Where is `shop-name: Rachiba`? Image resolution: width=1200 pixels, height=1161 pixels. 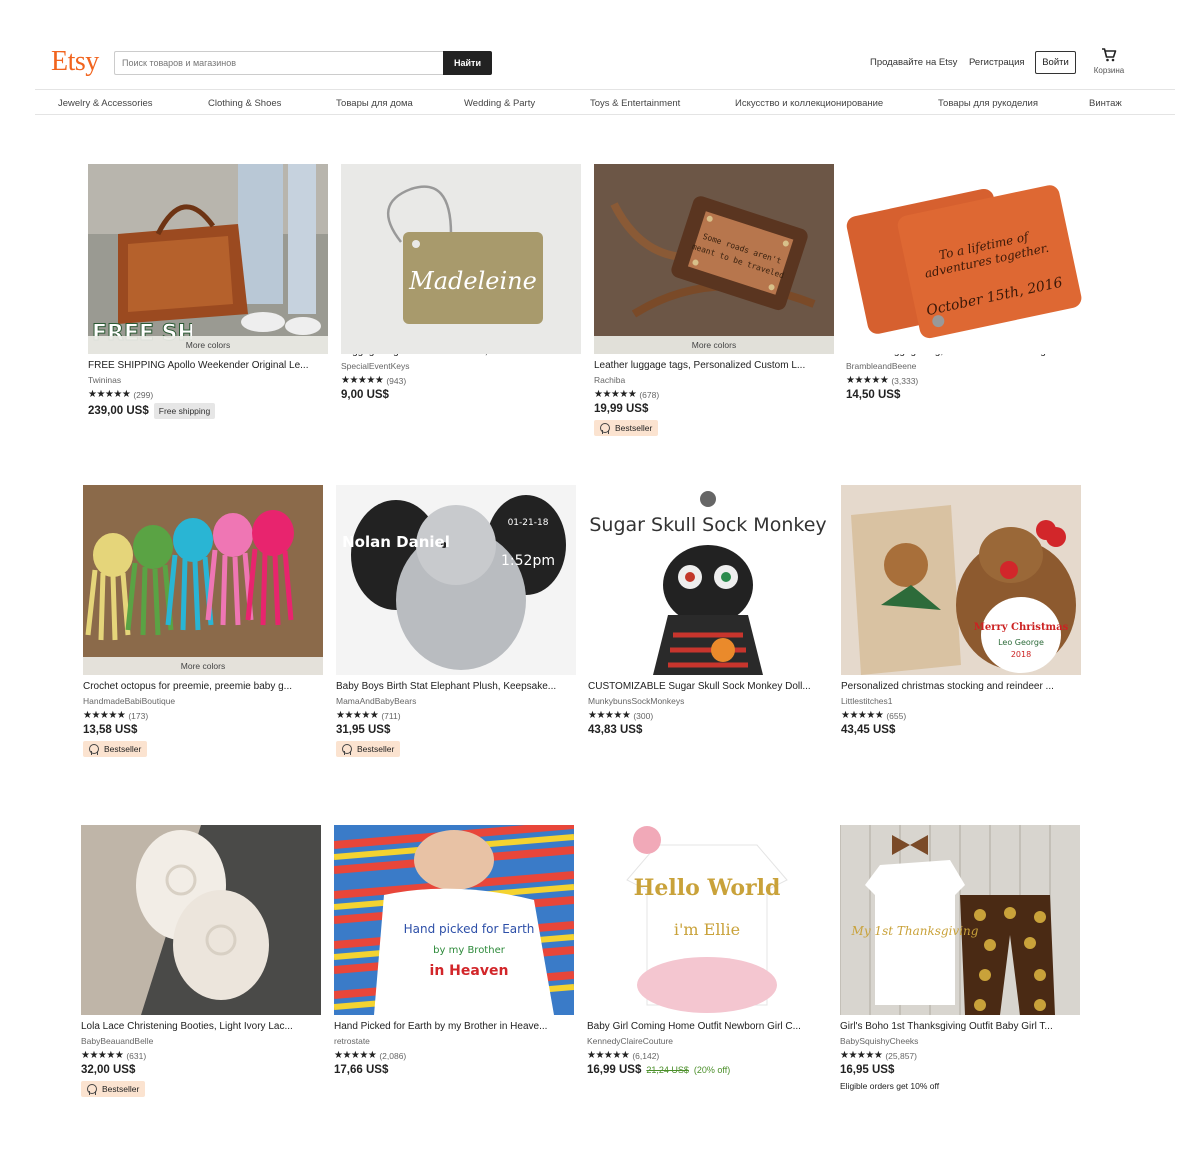 shop-name: Rachiba is located at coordinates (714, 380).